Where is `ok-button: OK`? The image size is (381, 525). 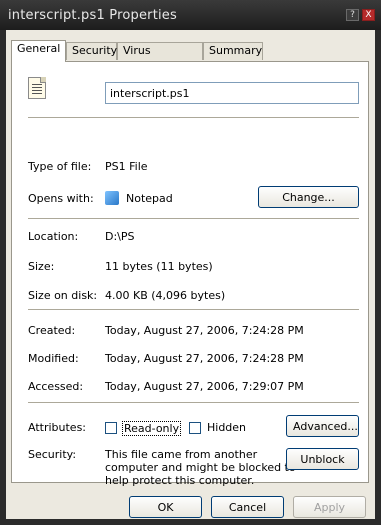 ok-button: OK is located at coordinates (165, 507).